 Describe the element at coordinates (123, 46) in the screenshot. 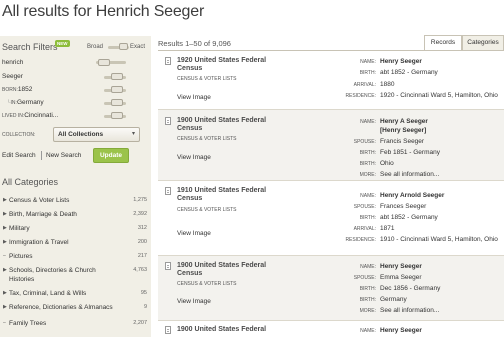

I see `exactness-slider-thumb` at that location.